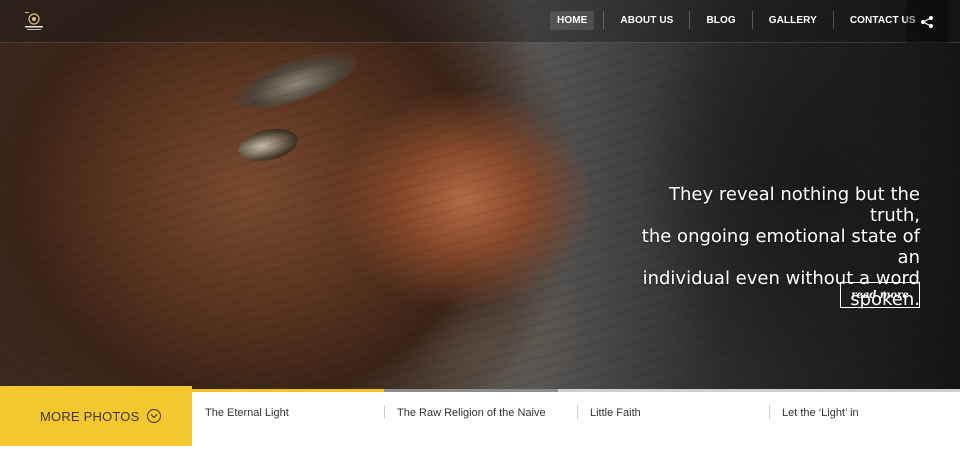 The width and height of the screenshot is (960, 449). What do you see at coordinates (780, 247) in the screenshot?
I see `hero-quote-line: the ongoing emotional state of an` at bounding box center [780, 247].